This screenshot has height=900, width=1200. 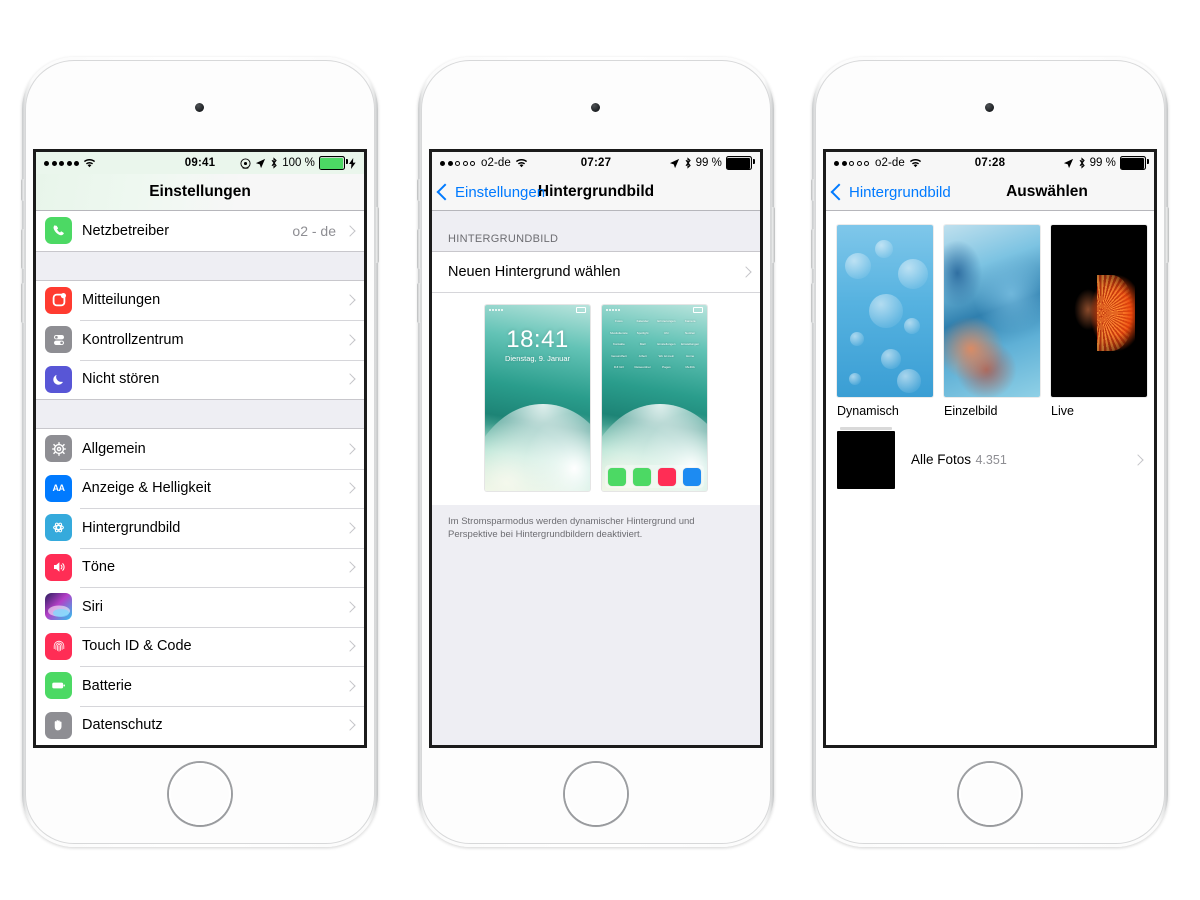 What do you see at coordinates (690, 332) in the screenshot?
I see `app-tile: Notizen` at bounding box center [690, 332].